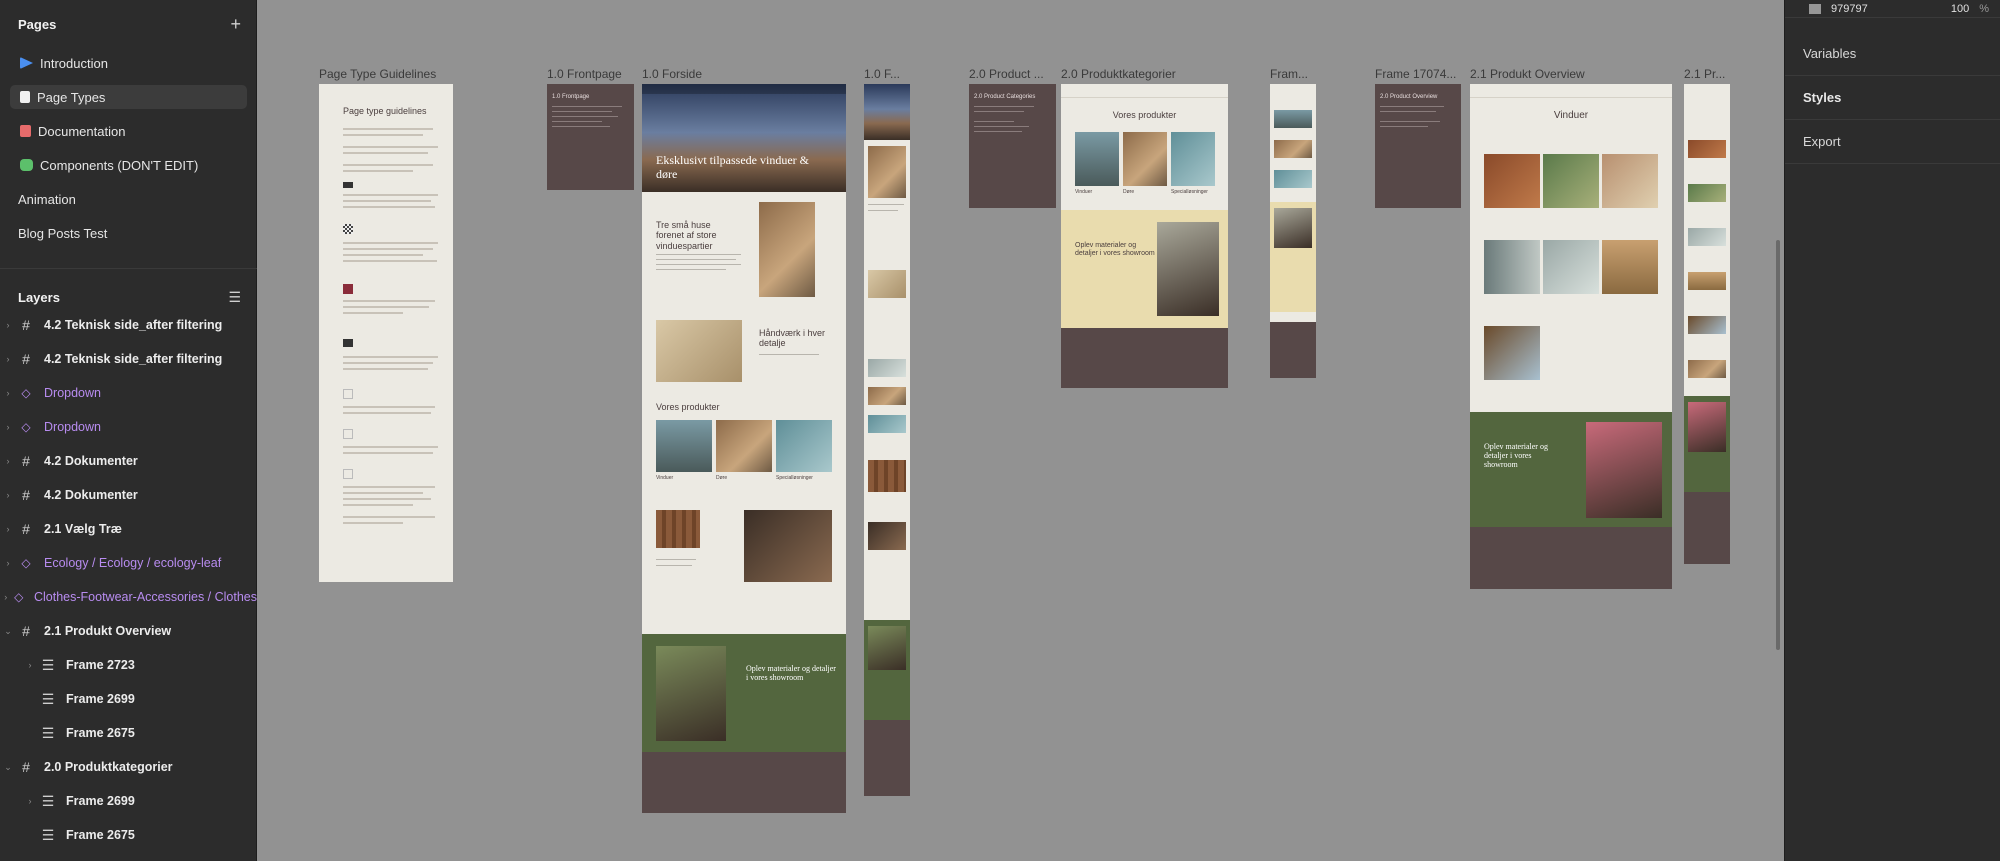 Image resolution: width=2000 pixels, height=861 pixels. What do you see at coordinates (788, 546) in the screenshot?
I see `workshop-image` at bounding box center [788, 546].